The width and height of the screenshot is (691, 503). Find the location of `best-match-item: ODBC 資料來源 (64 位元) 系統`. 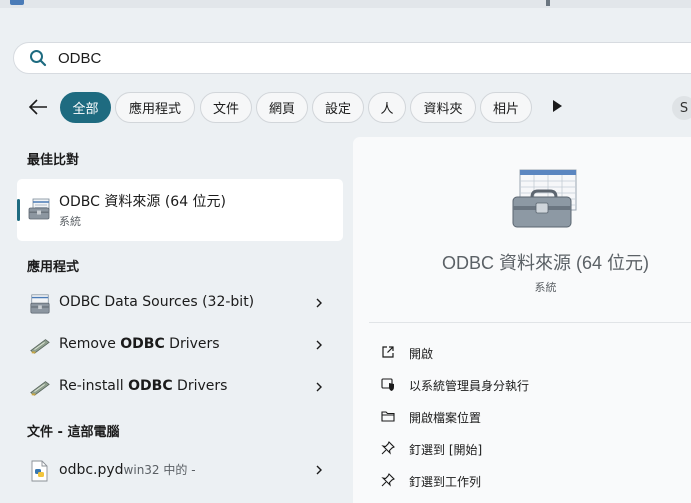

best-match-item: ODBC 資料來源 (64 位元) 系統 is located at coordinates (180, 210).